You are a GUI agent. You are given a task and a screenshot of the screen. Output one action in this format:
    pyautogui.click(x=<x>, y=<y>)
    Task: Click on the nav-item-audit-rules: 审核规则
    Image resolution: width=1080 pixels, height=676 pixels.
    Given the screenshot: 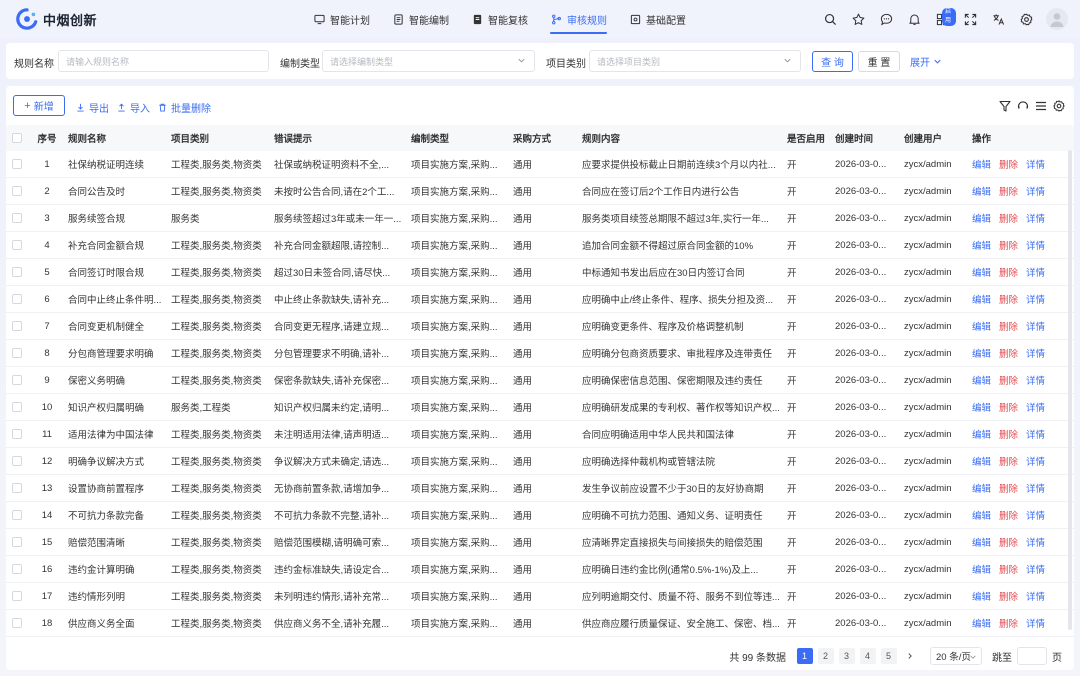 What is the action you would take?
    pyautogui.click(x=578, y=19)
    